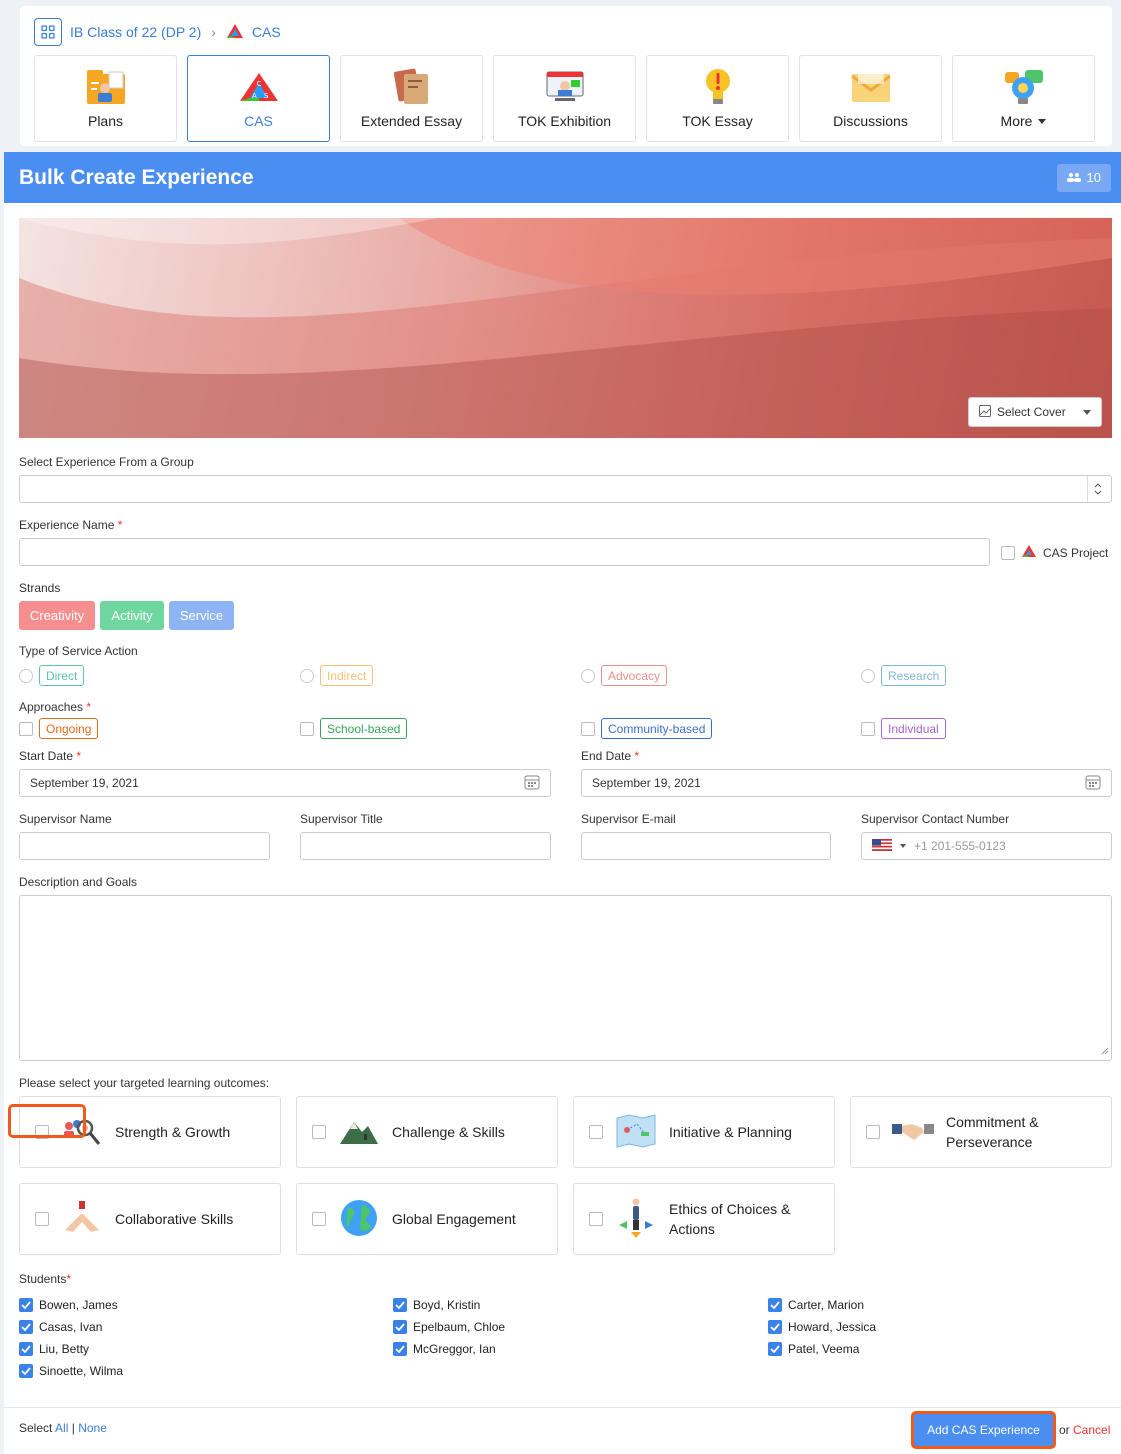 The image size is (1121, 1454). What do you see at coordinates (822, 1327) in the screenshot?
I see `student-item: Howard, Jessica` at bounding box center [822, 1327].